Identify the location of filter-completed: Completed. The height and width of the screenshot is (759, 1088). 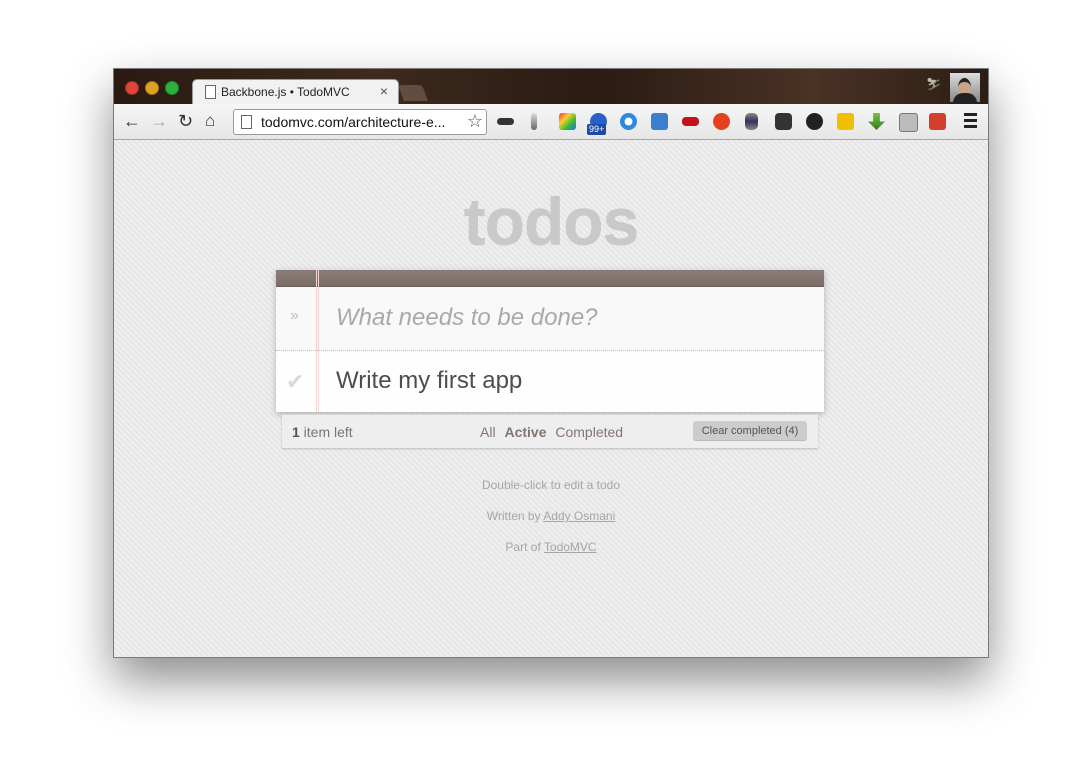
(589, 432).